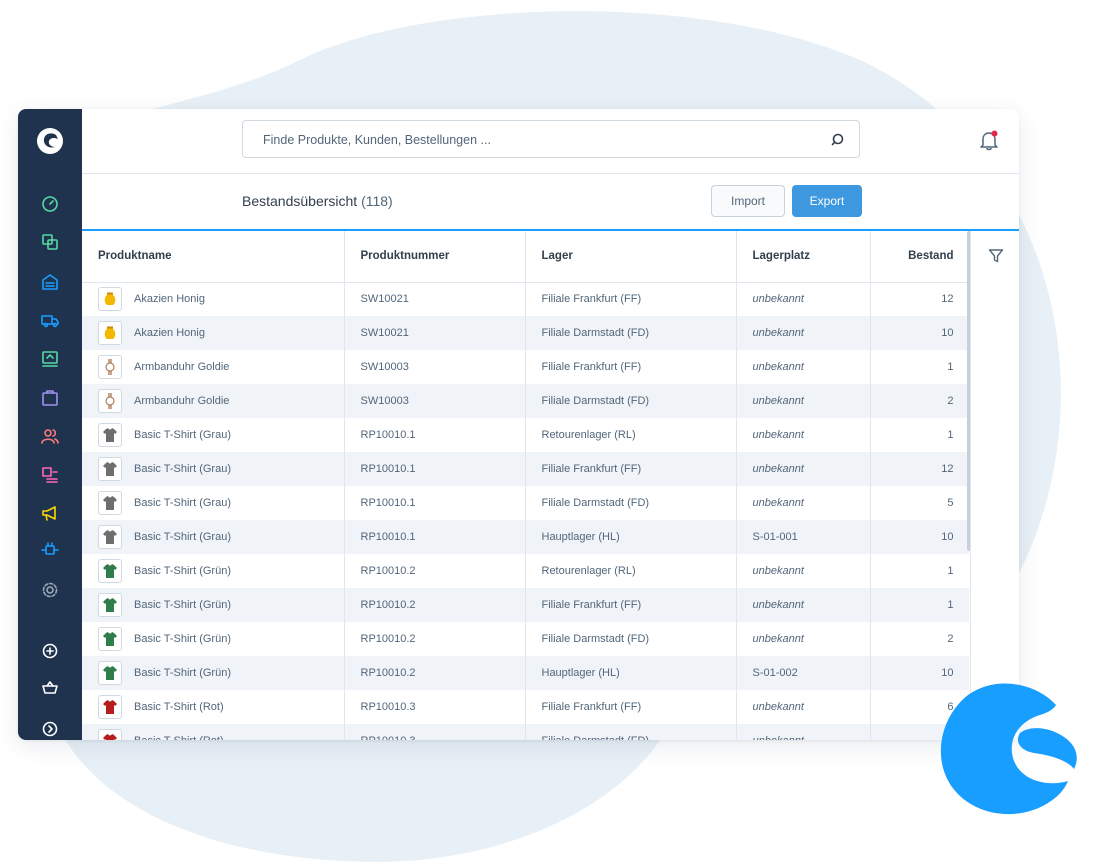 This screenshot has width=1105, height=865. I want to click on settings-icon, so click(50, 590).